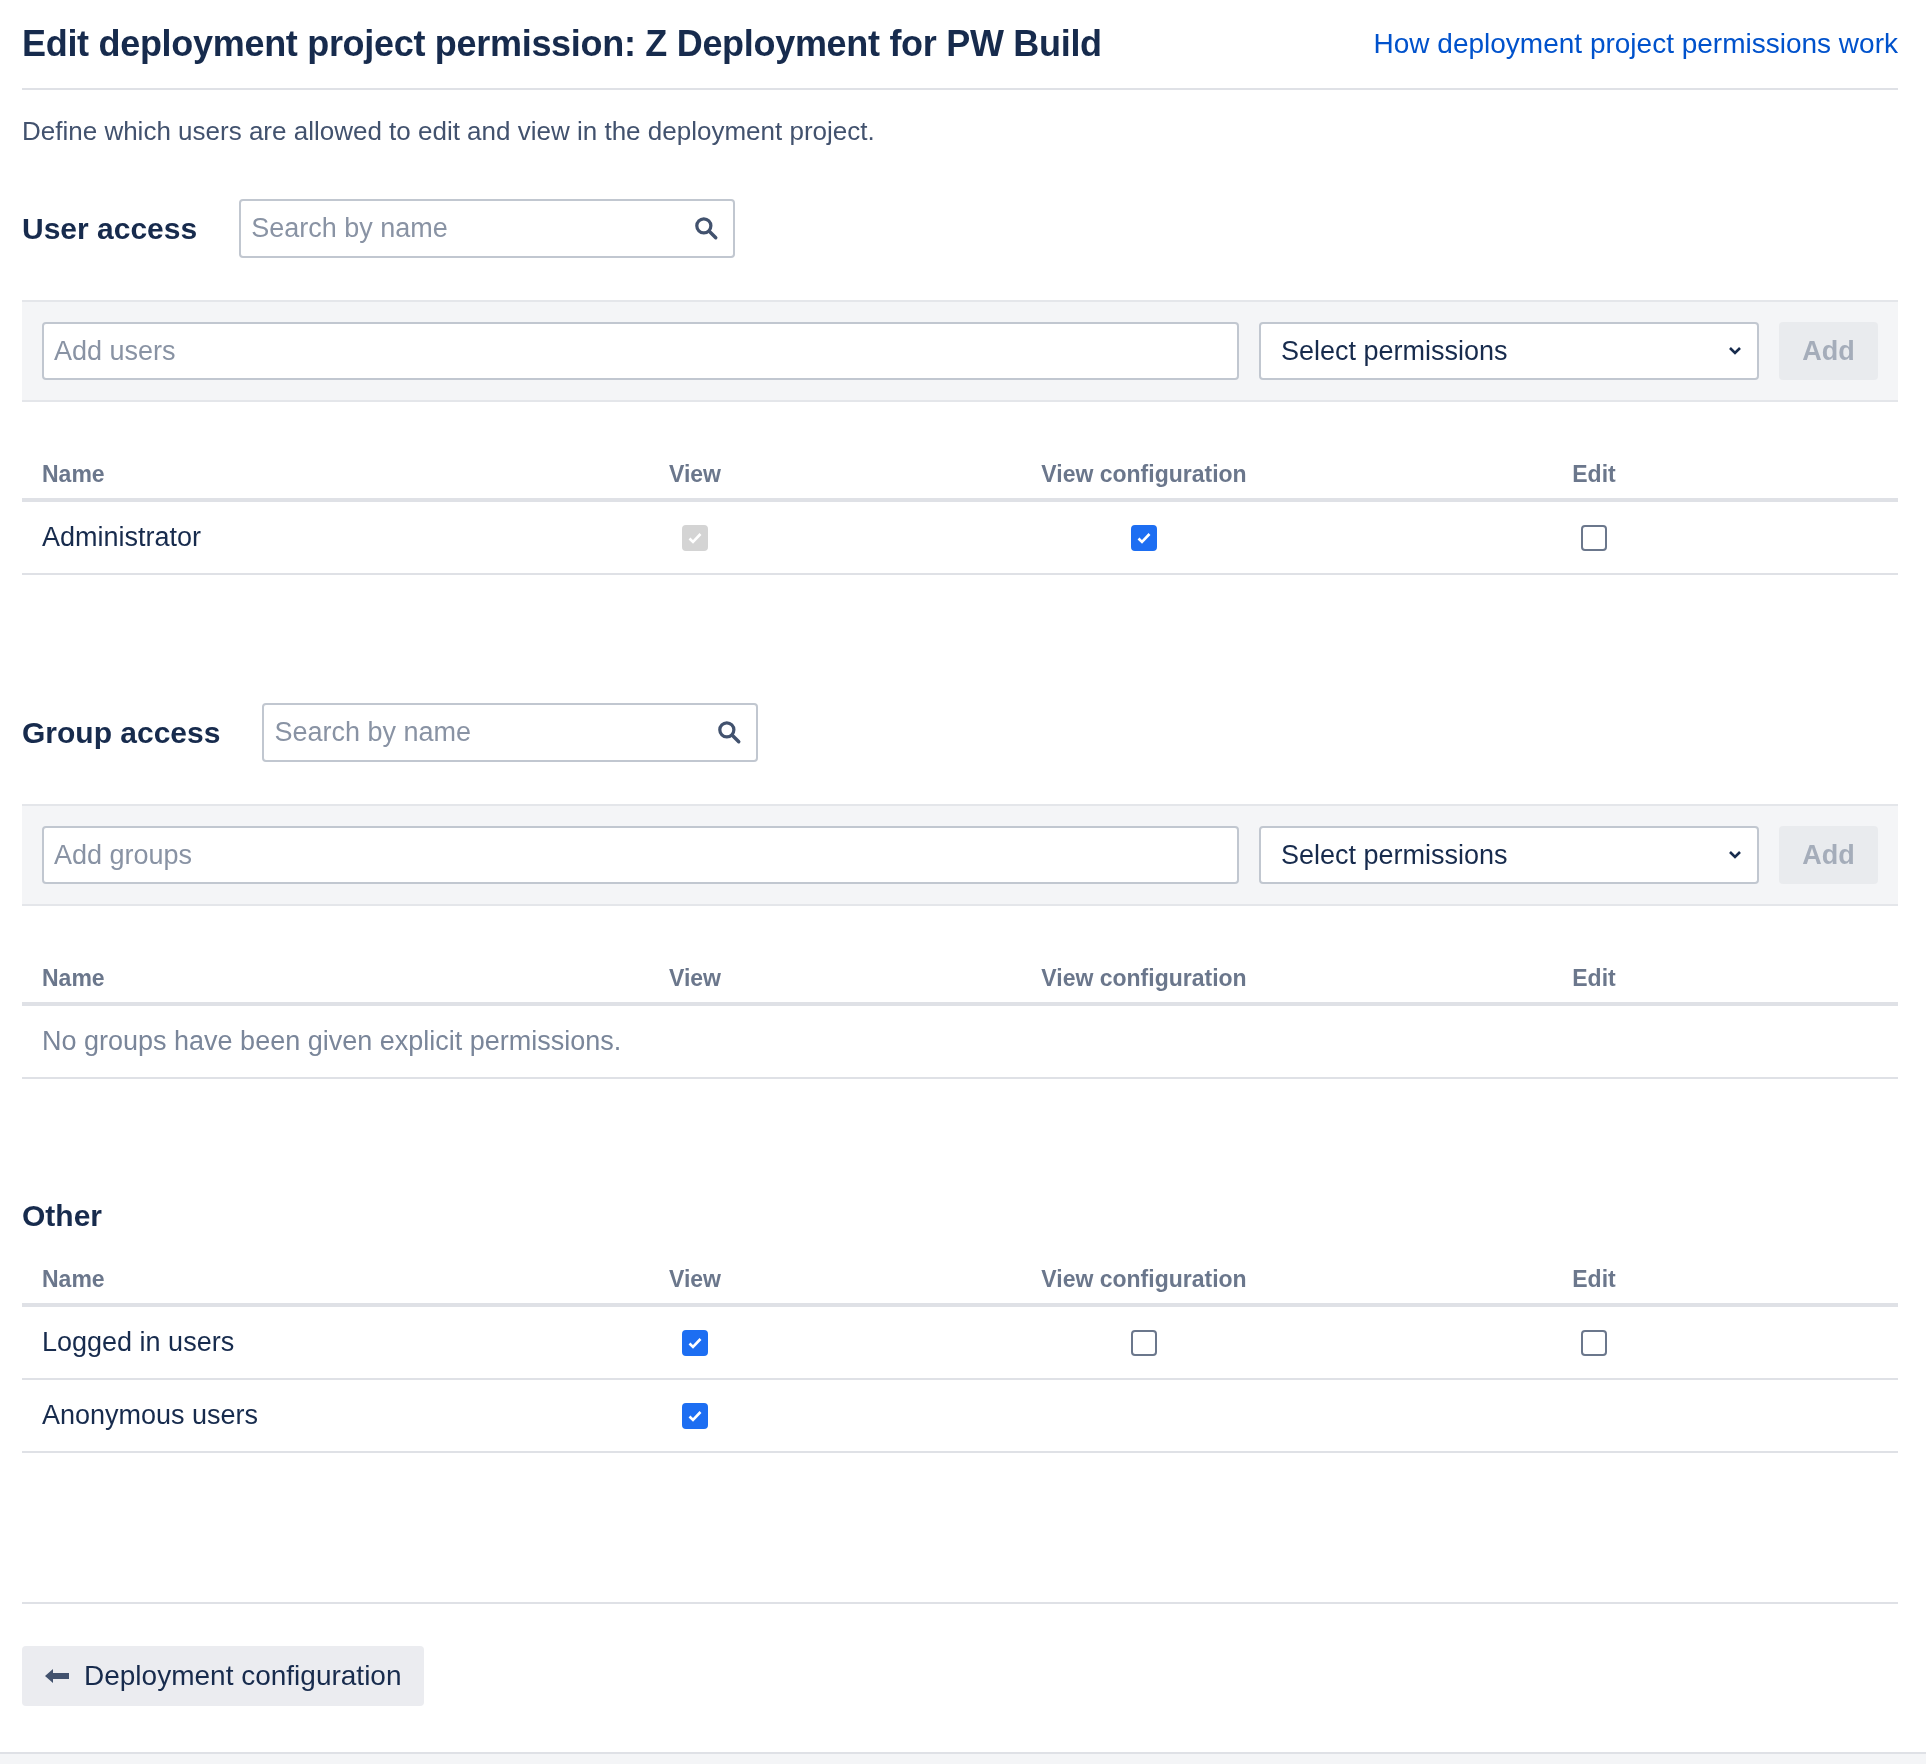 The height and width of the screenshot is (1764, 1926). I want to click on table-cell-text: Logged in users, so click(138, 1342).